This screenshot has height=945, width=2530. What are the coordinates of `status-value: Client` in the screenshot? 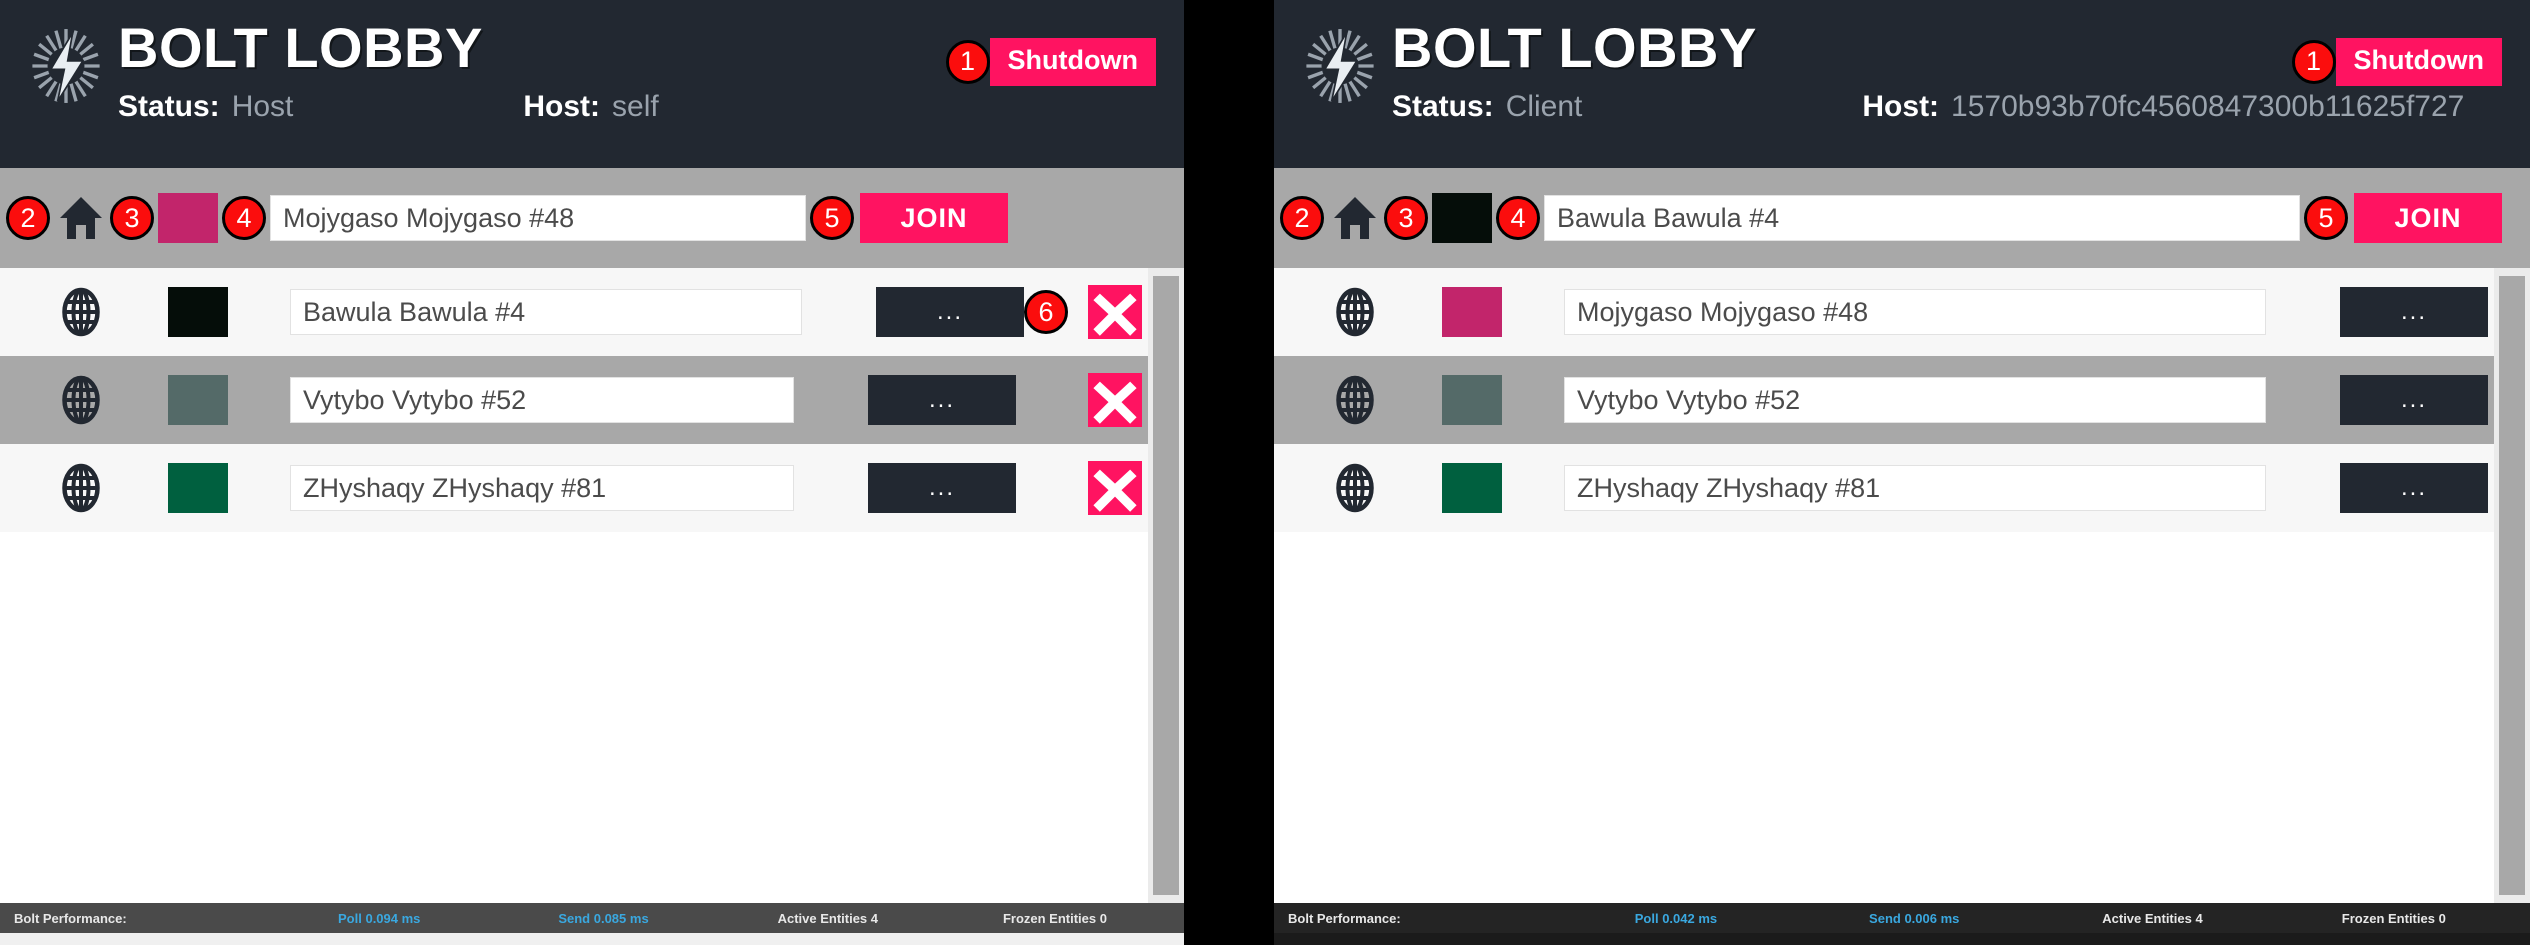 It's located at (1544, 106).